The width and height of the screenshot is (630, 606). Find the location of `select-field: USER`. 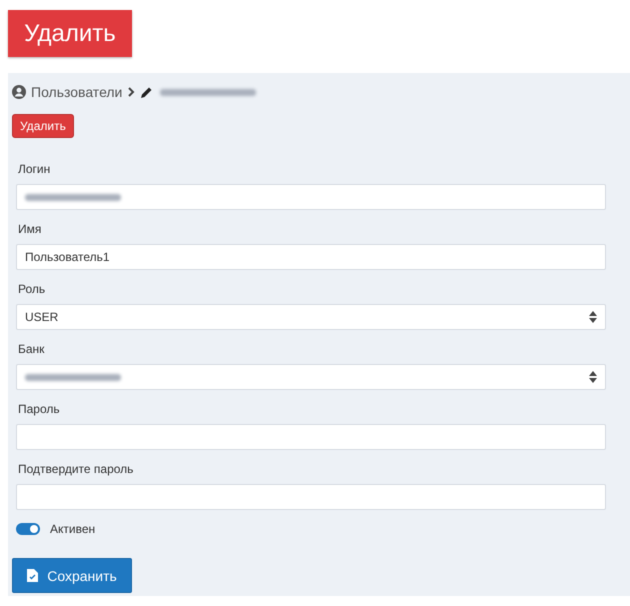

select-field: USER is located at coordinates (311, 317).